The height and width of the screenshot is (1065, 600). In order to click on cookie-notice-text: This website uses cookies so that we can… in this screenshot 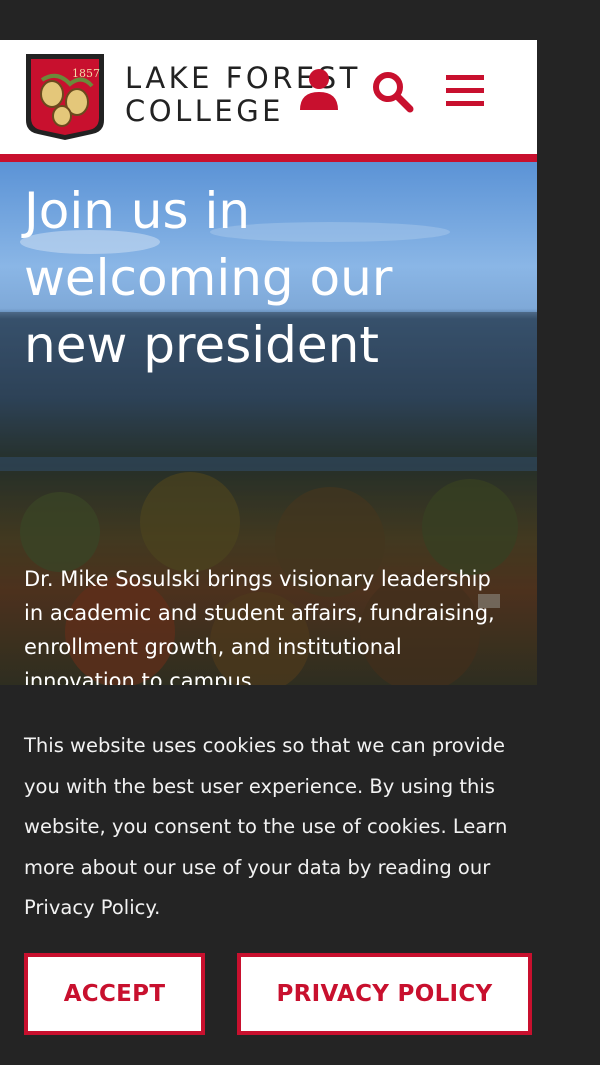, I will do `click(266, 826)`.